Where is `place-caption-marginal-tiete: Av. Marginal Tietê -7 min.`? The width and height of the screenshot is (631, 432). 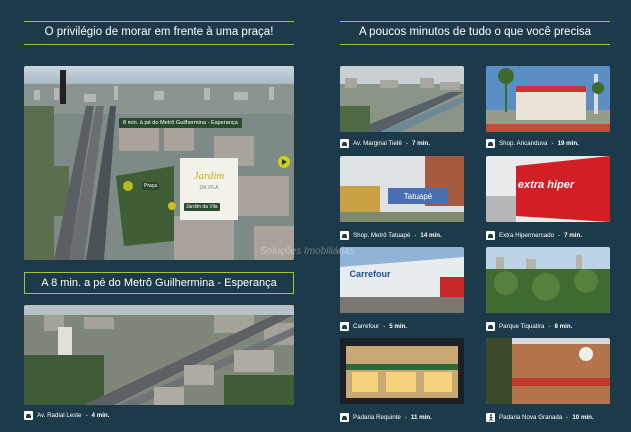 place-caption-marginal-tiete: Av. Marginal Tietê -7 min. is located at coordinates (385, 143).